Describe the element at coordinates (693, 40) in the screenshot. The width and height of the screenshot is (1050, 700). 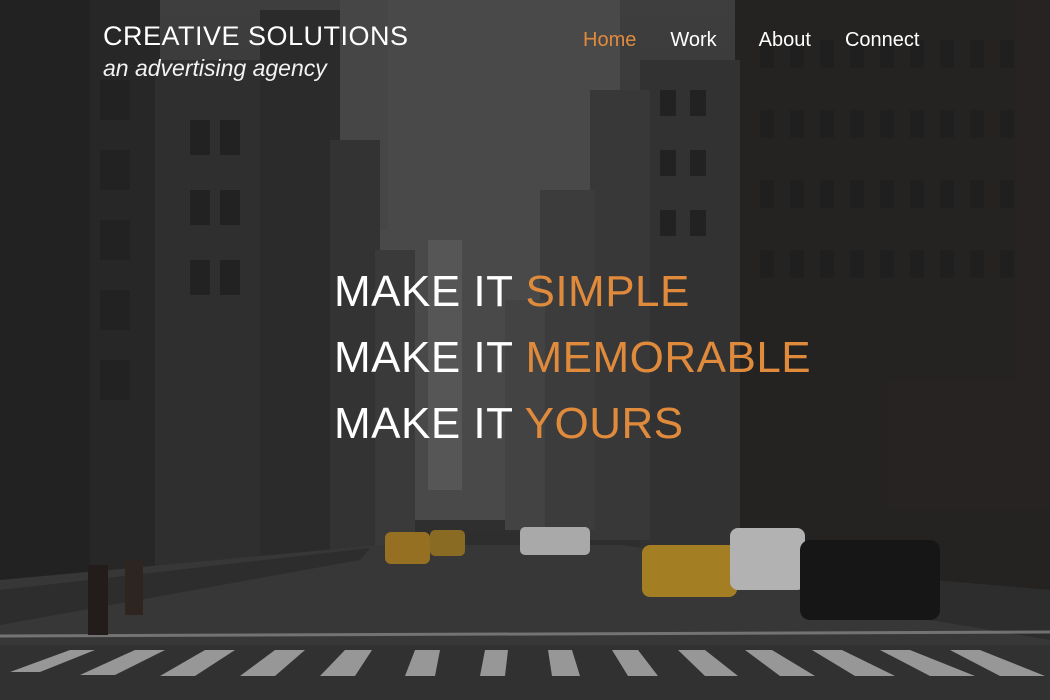
I see `nav-work-link: Work` at that location.